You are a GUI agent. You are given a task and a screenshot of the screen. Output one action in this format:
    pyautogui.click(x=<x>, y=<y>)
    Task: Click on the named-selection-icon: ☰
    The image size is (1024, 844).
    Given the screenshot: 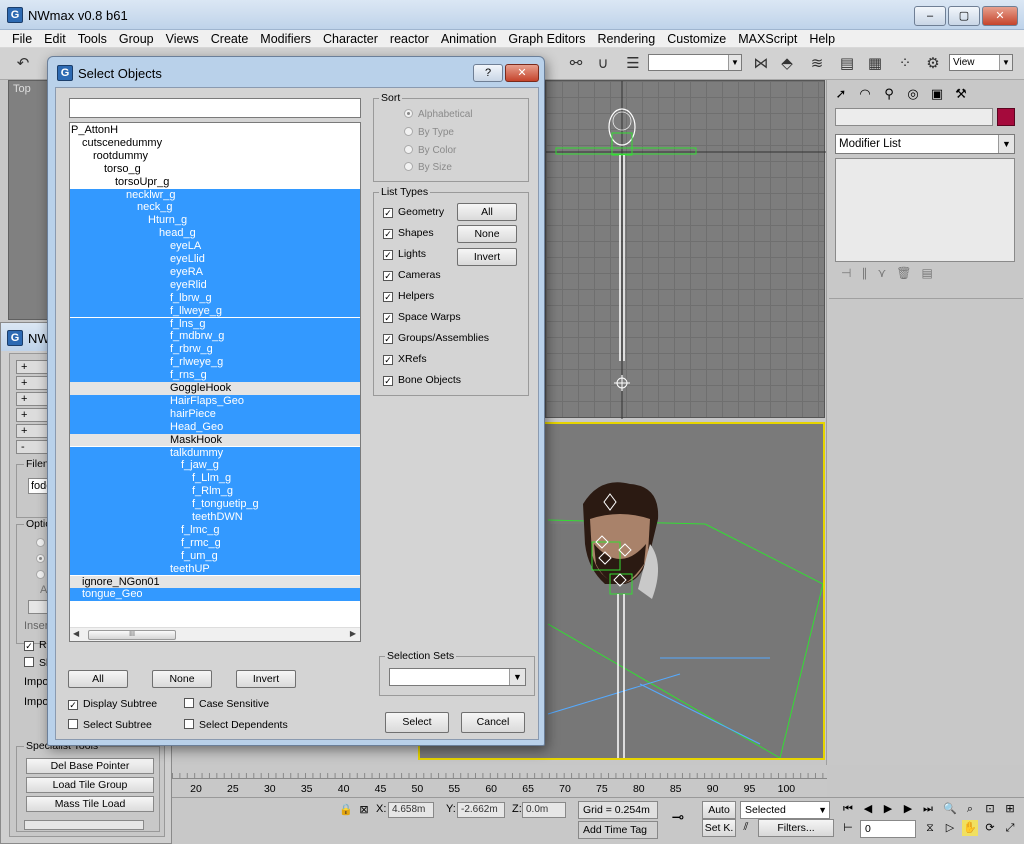 What is the action you would take?
    pyautogui.click(x=633, y=64)
    